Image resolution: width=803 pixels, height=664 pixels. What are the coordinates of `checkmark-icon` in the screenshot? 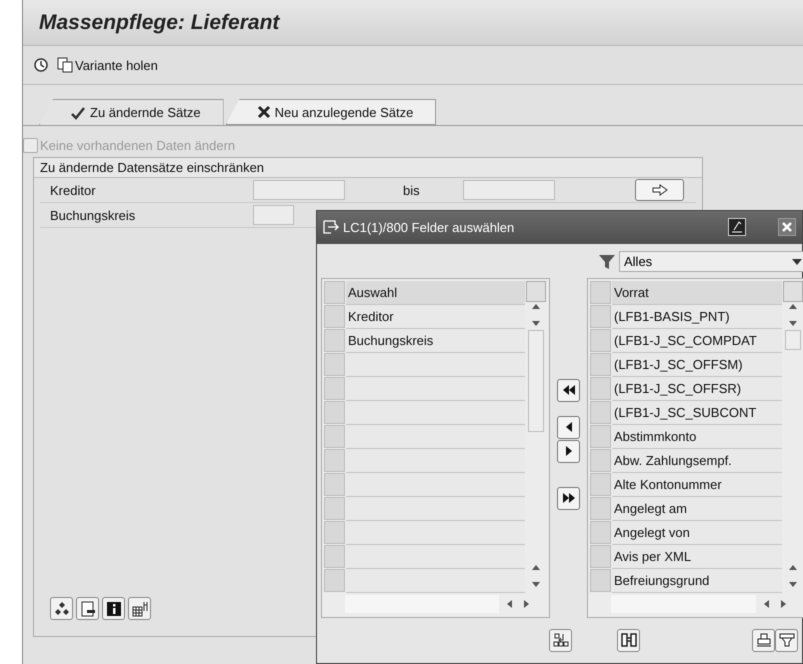 It's located at (78, 113).